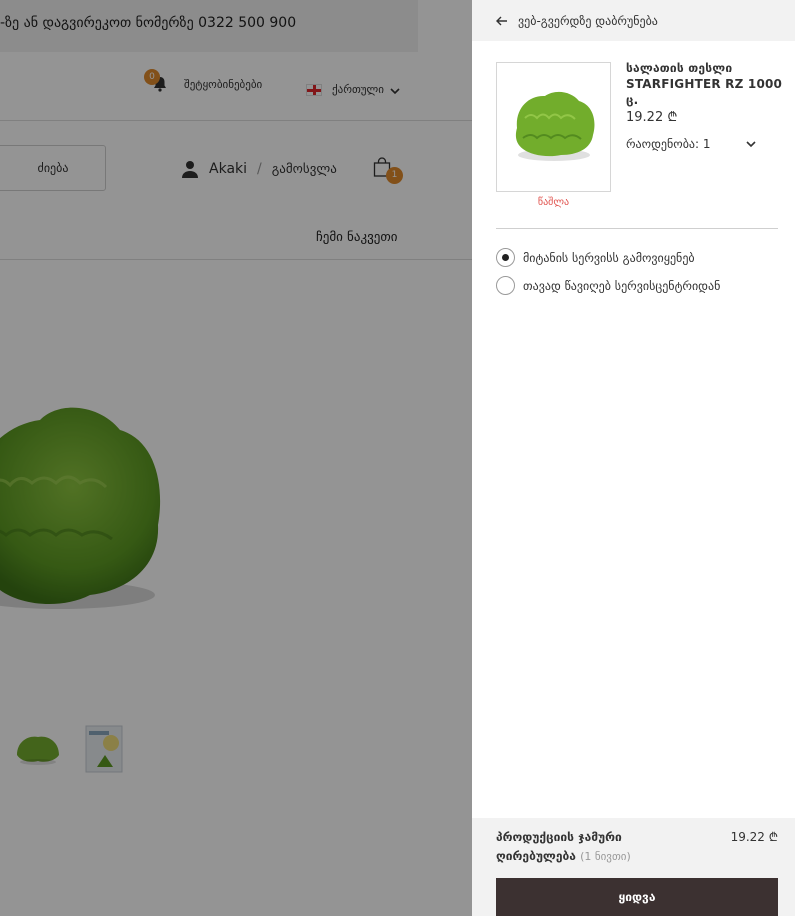 The image size is (795, 916). I want to click on total-item-count: (1 ნივთი), so click(605, 856).